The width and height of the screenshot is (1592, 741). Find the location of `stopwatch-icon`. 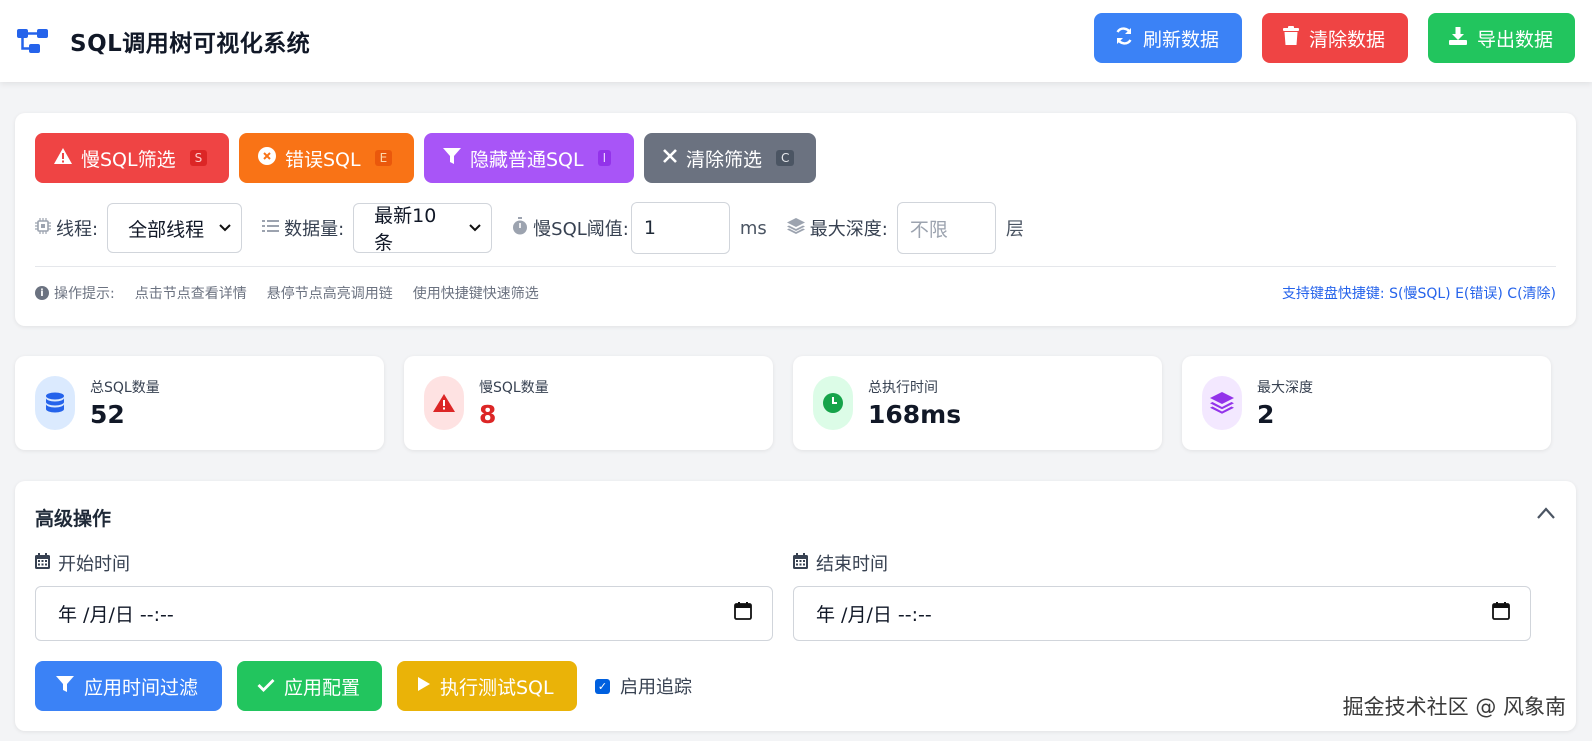

stopwatch-icon is located at coordinates (520, 228).